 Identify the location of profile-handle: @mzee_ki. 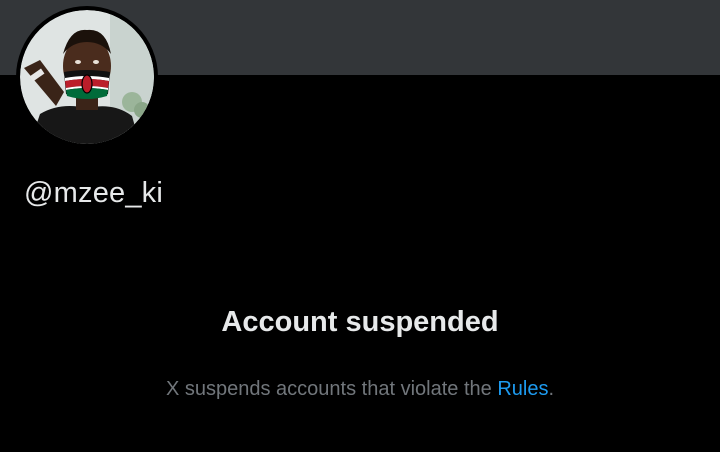
(94, 193).